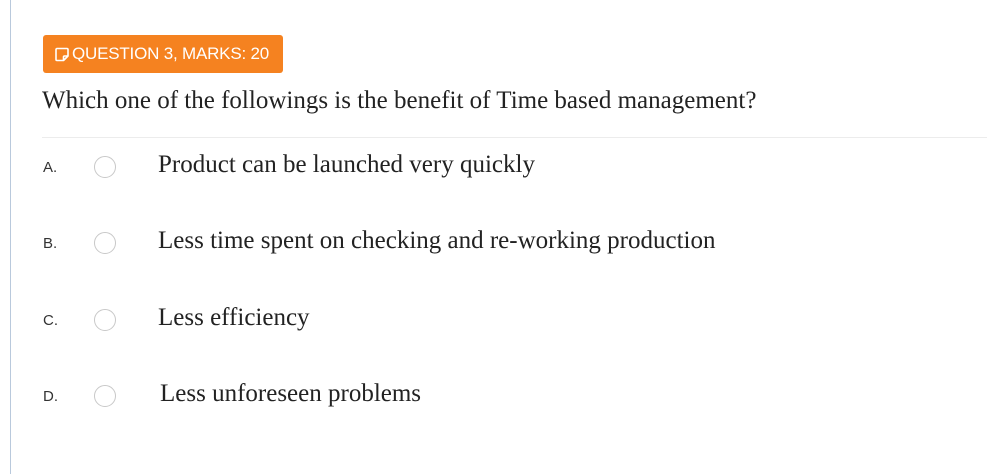 Image resolution: width=987 pixels, height=474 pixels. I want to click on question-badge-label: QUESTION 3, MARKS: 20, so click(171, 53).